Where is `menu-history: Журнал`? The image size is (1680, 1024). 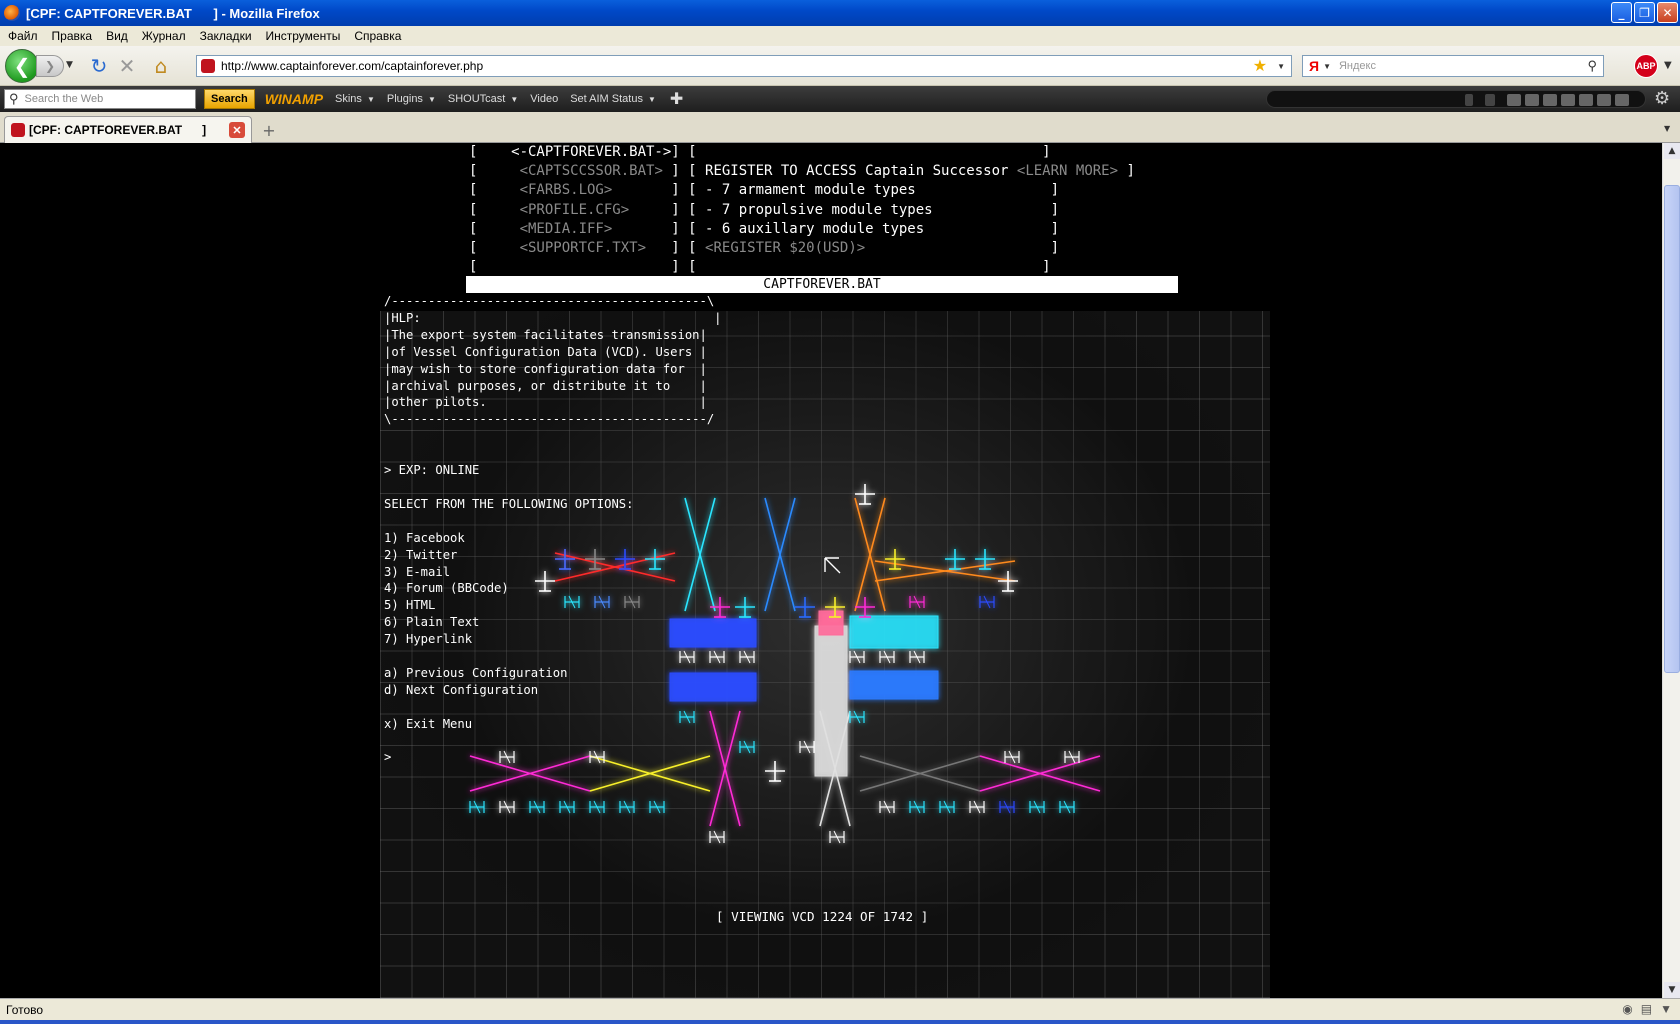
menu-history: Журнал is located at coordinates (164, 36).